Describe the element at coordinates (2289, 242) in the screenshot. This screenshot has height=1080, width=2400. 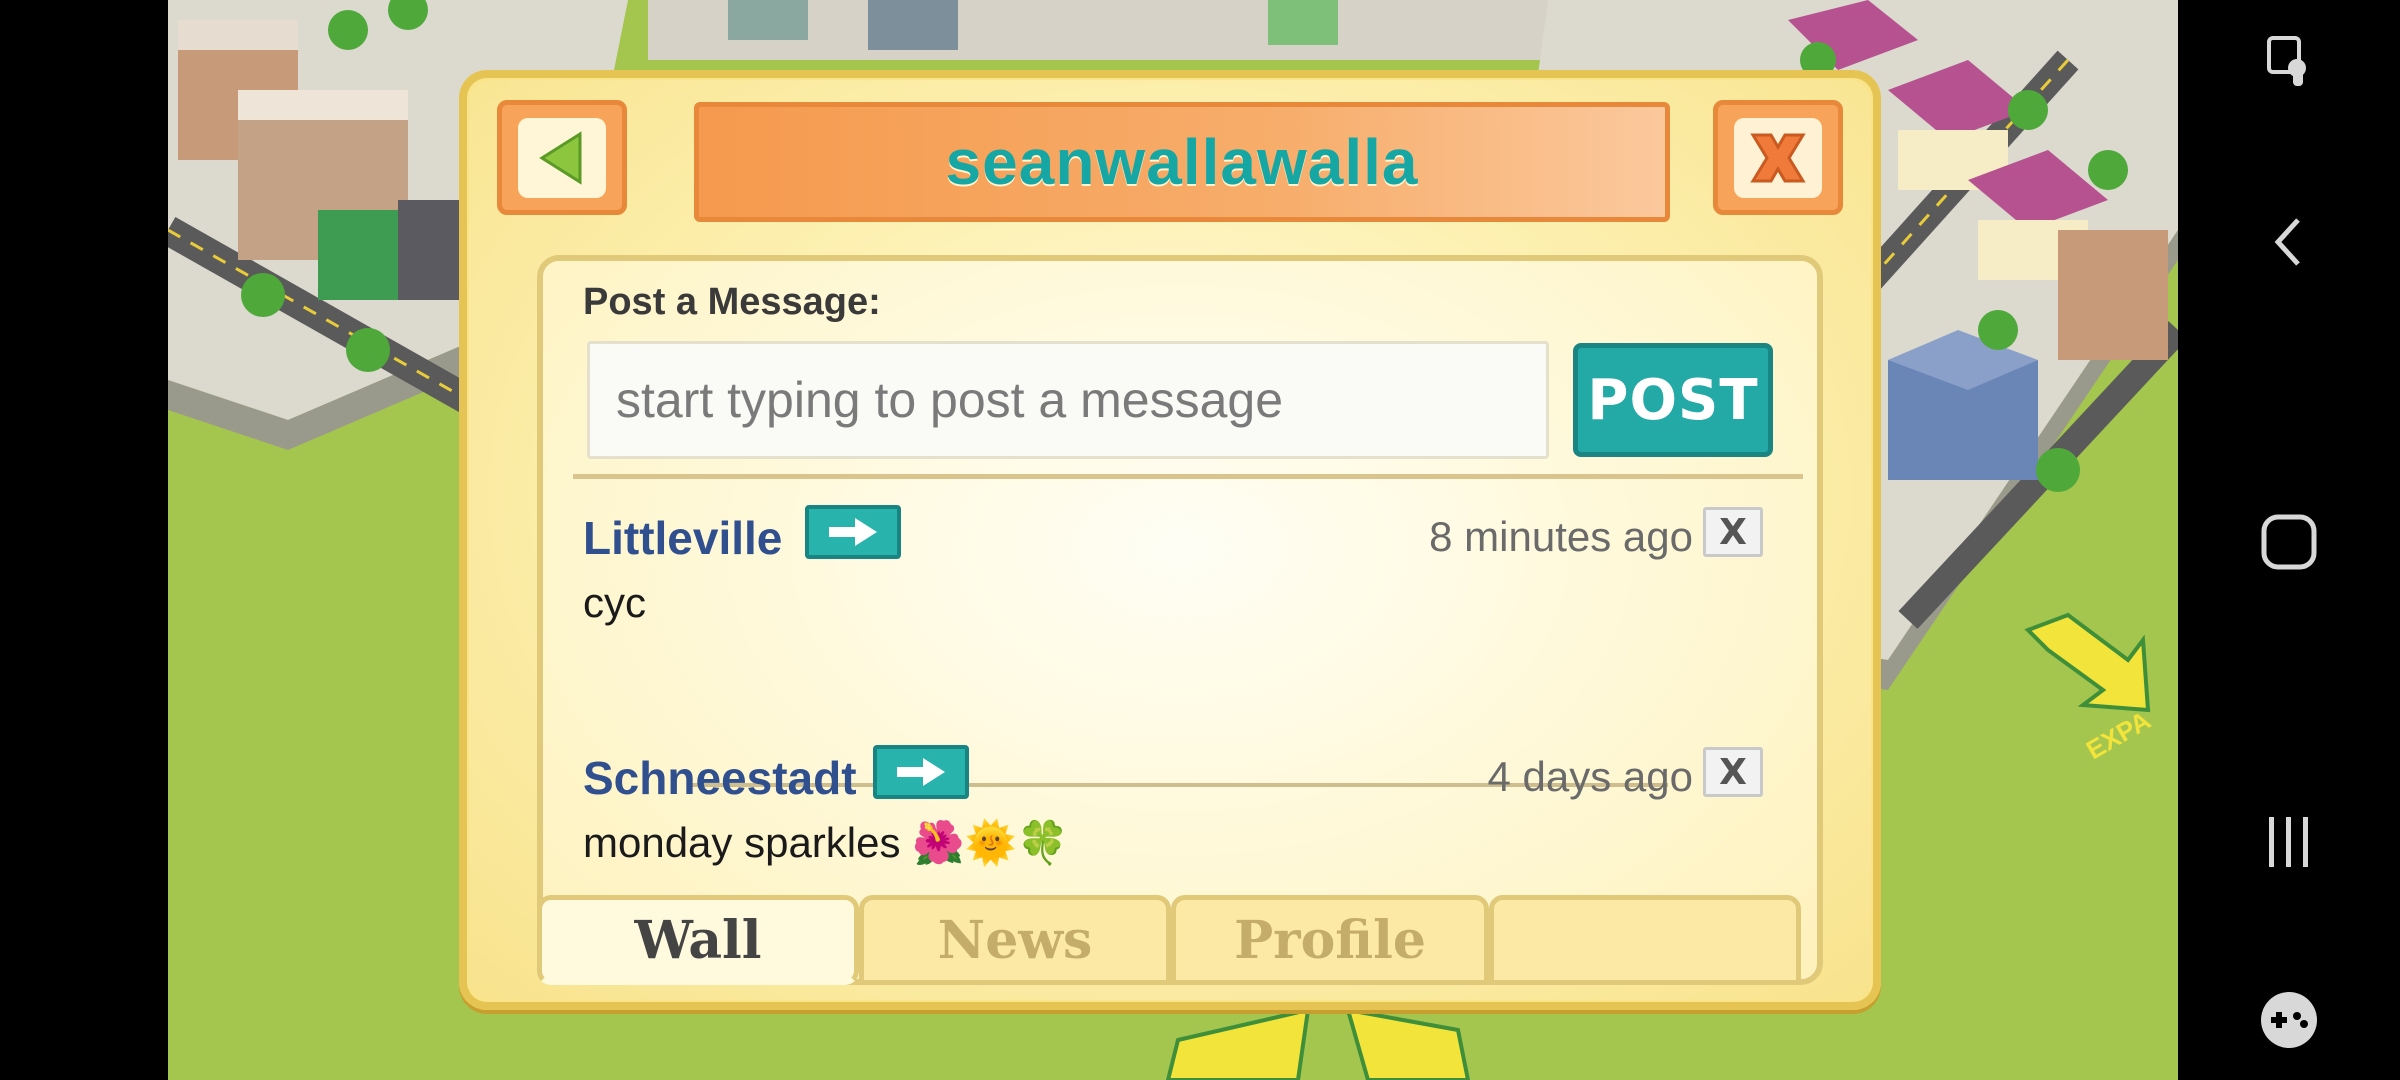
I see `back-icon` at that location.